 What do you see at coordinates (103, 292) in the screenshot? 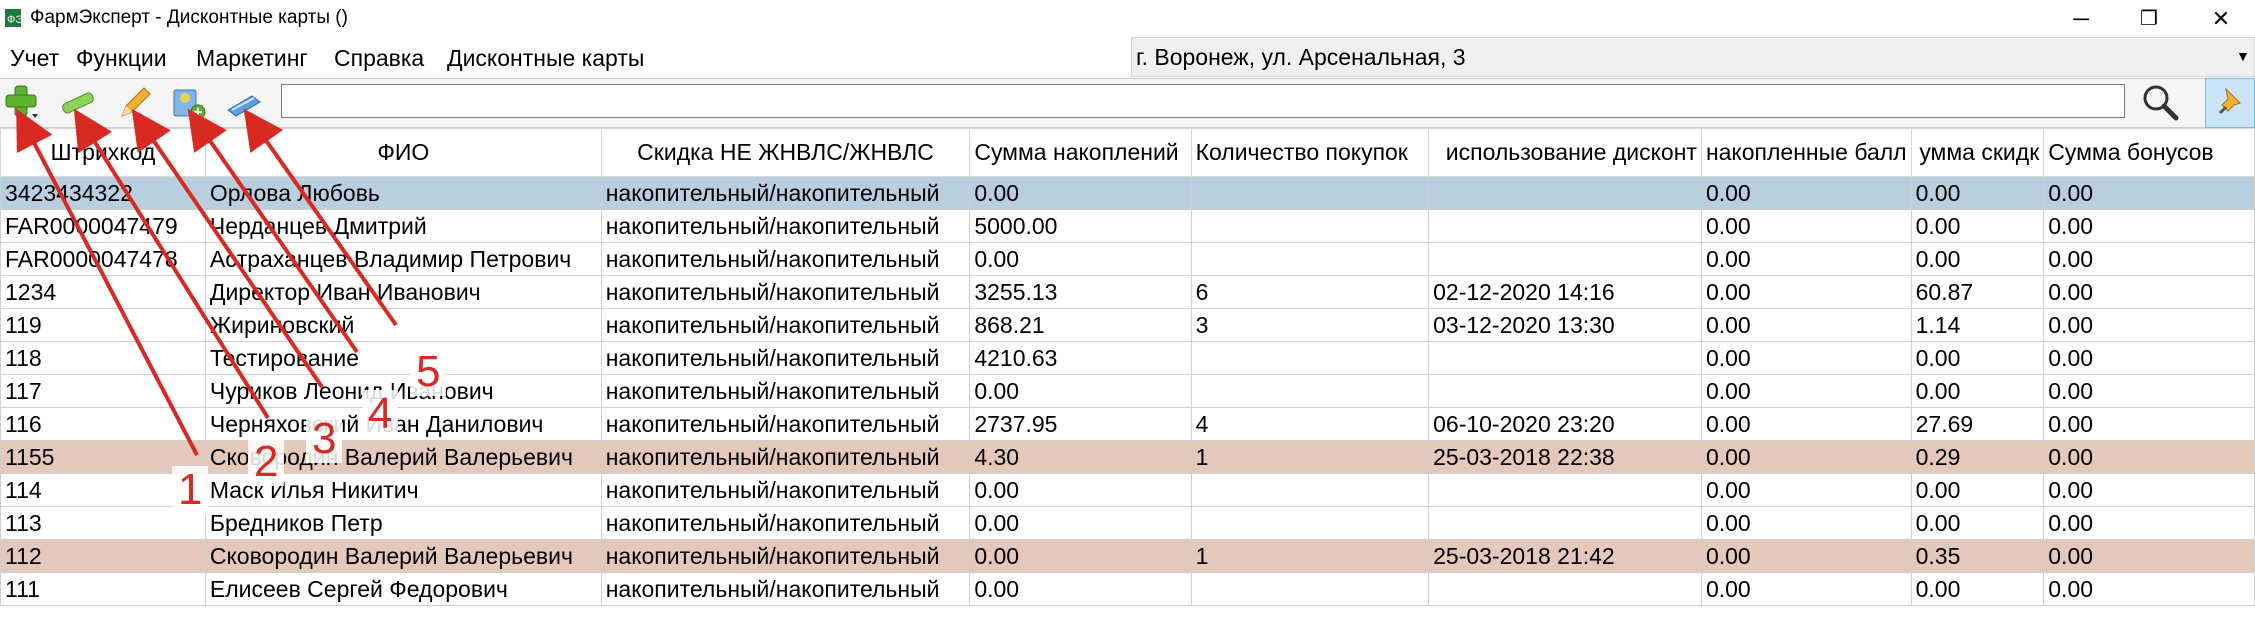
I see `cell-barcode: 1234` at bounding box center [103, 292].